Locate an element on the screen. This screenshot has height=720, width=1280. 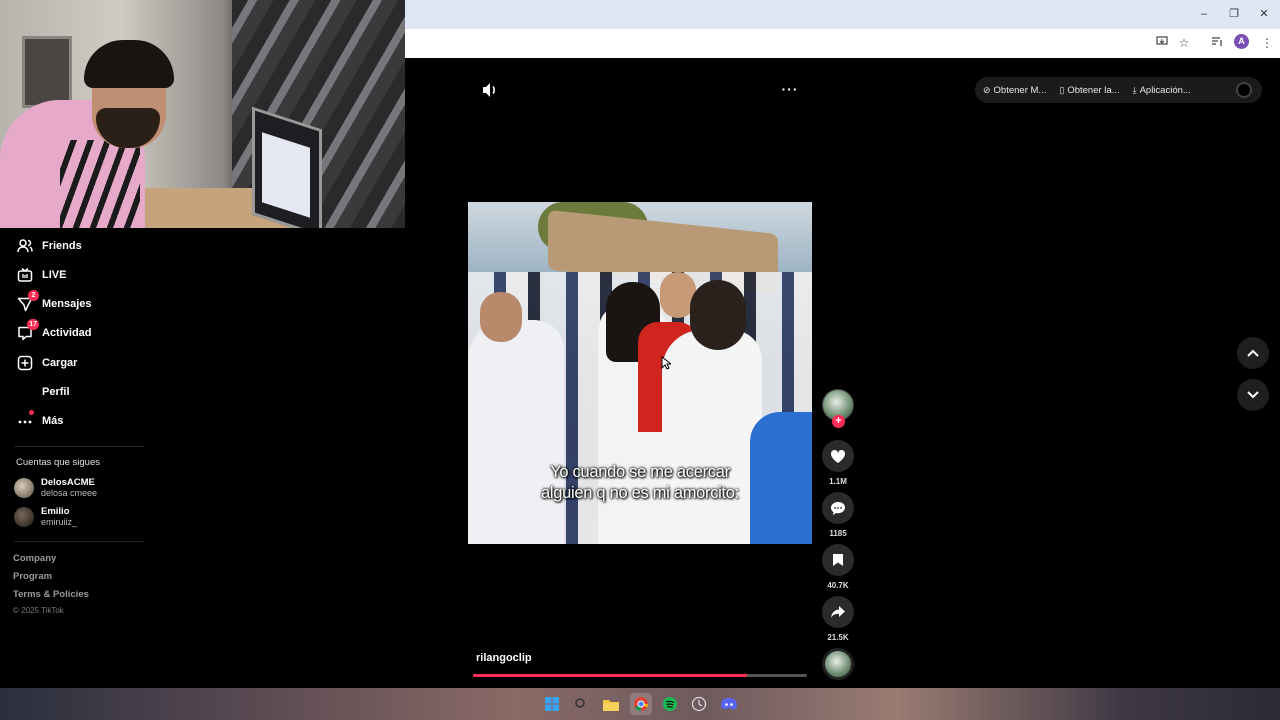
account-name: Emilio is located at coordinates (55, 511).